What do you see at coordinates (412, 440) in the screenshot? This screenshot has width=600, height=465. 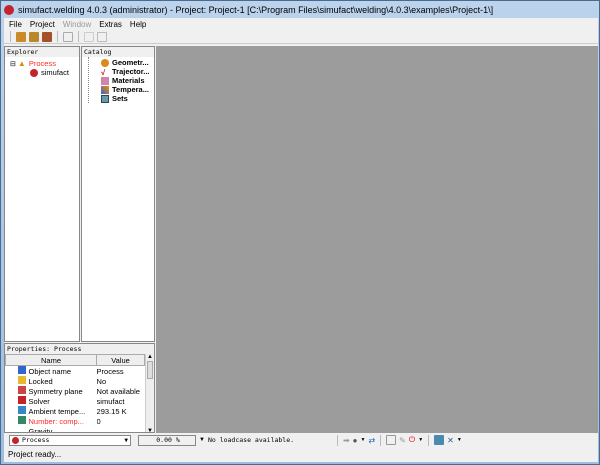 I see `power-icon: ⏻` at bounding box center [412, 440].